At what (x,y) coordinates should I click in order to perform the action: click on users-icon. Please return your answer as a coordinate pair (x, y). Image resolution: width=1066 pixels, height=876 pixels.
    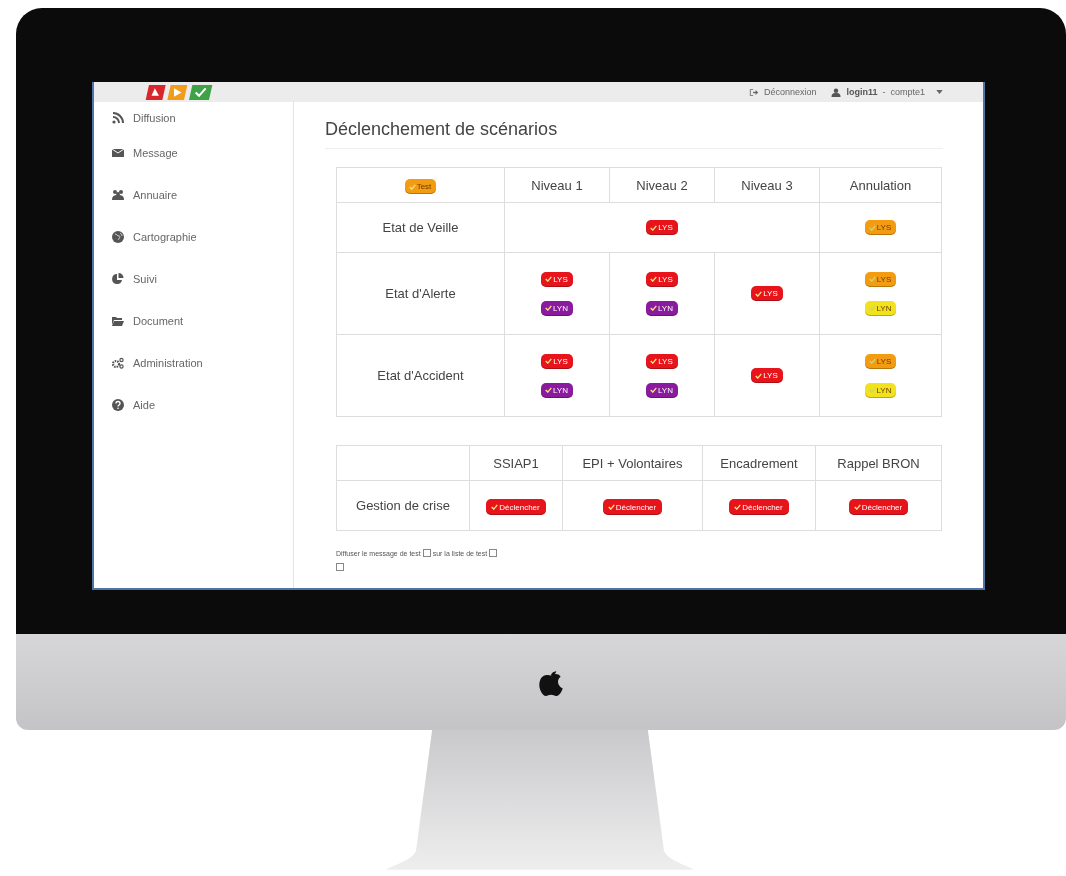
    Looking at the image, I should click on (118, 194).